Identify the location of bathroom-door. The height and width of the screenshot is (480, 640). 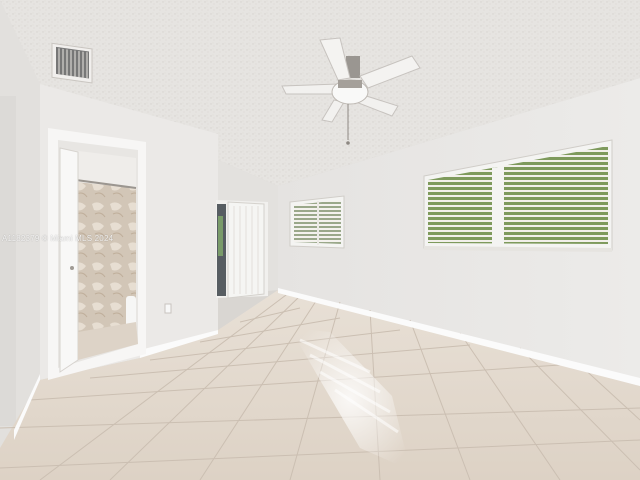
(69, 260).